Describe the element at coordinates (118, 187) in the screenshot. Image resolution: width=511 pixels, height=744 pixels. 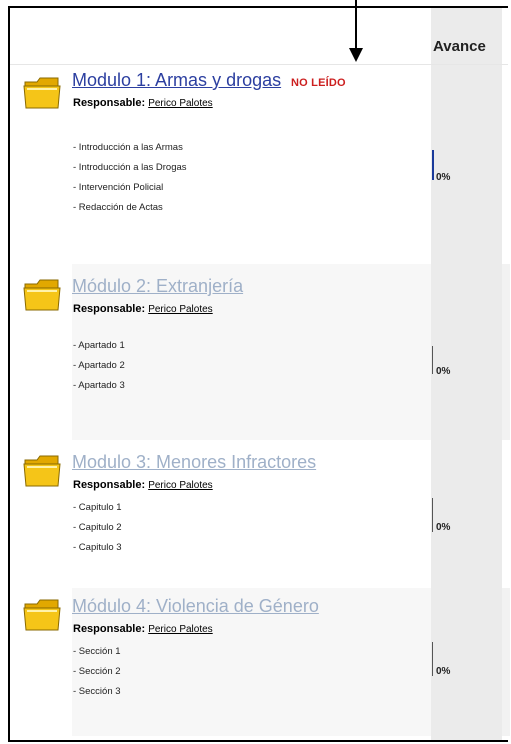
I see `topic-item: - Intervención Policial` at that location.